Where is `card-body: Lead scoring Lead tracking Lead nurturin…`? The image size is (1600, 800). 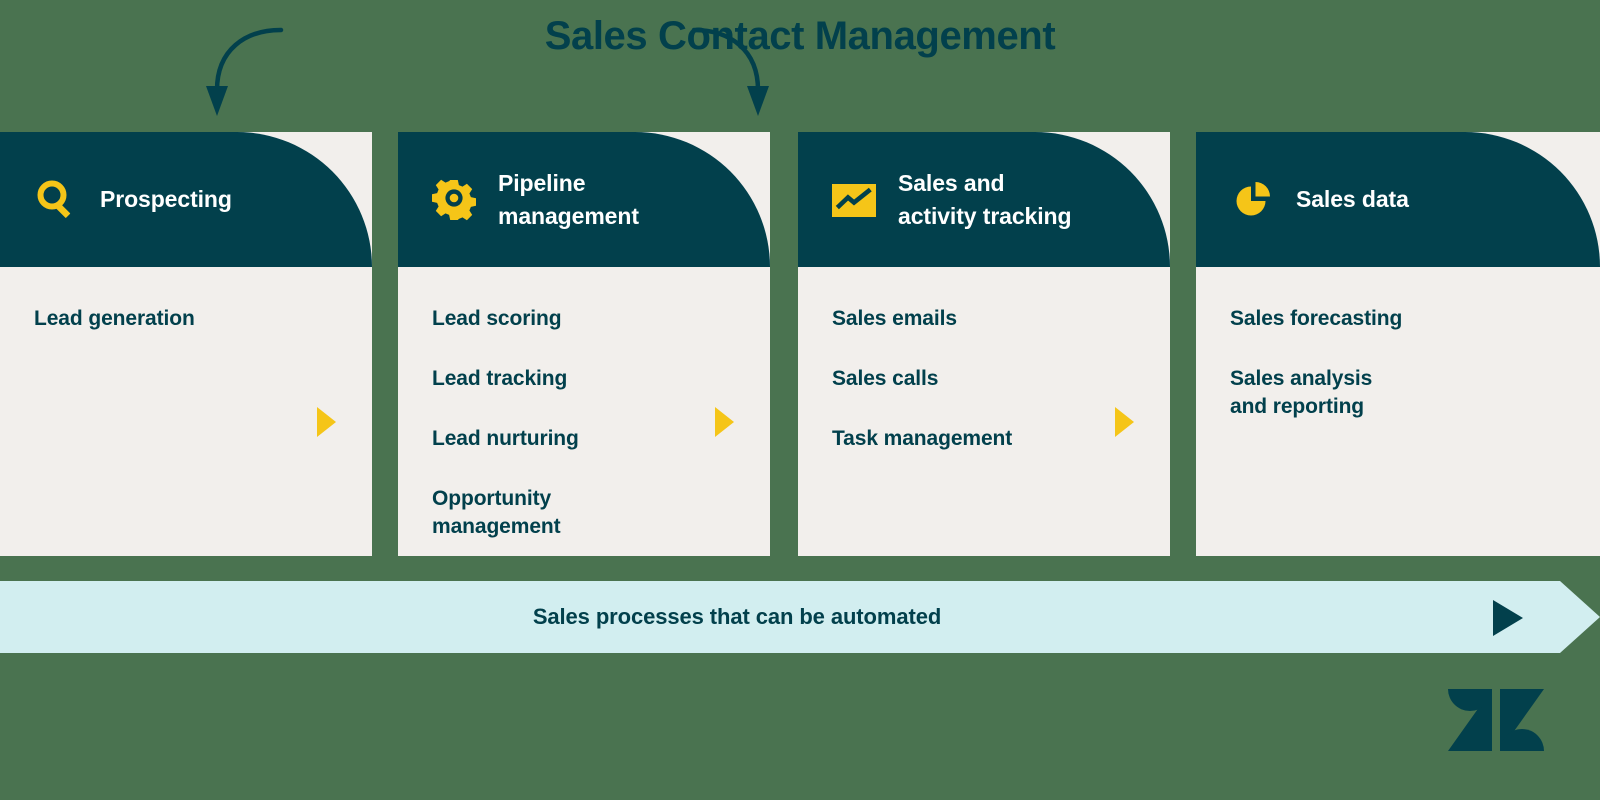 card-body: Lead scoring Lead tracking Lead nurturin… is located at coordinates (584, 411).